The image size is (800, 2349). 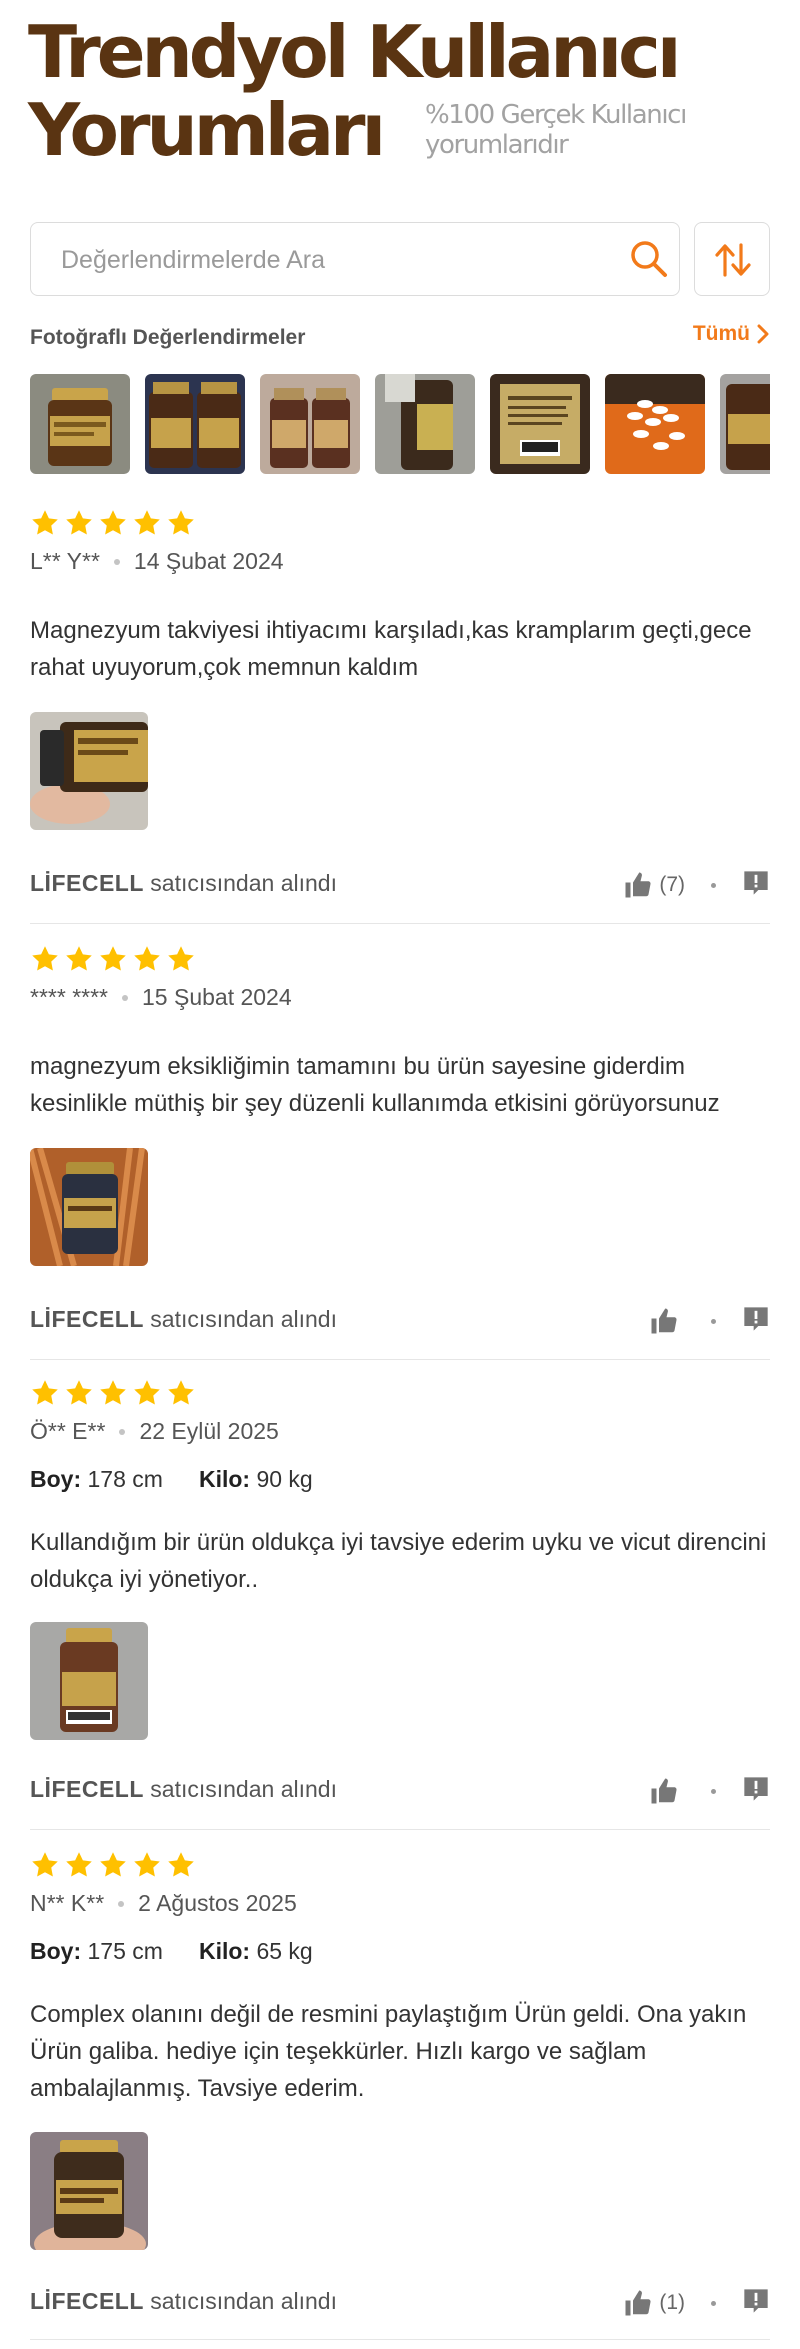 I want to click on like-count: (7), so click(x=672, y=884).